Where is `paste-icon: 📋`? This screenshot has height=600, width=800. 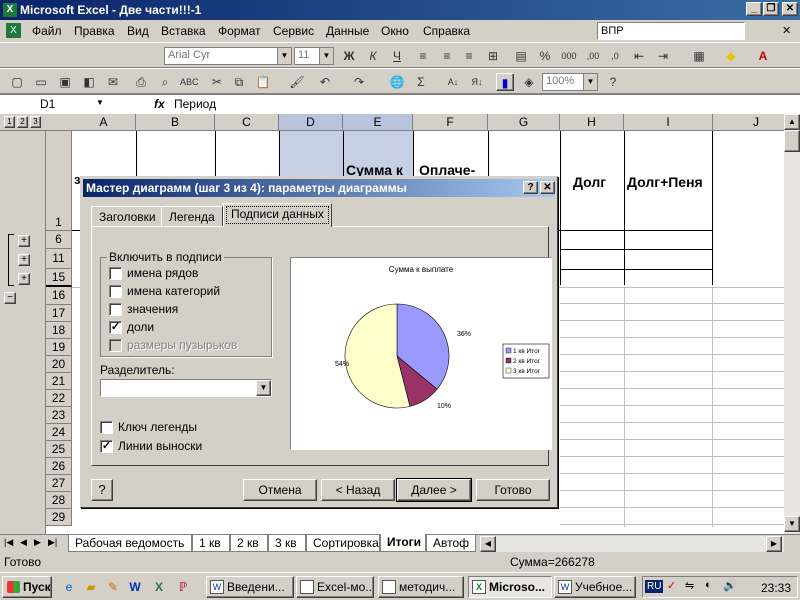 paste-icon: 📋 is located at coordinates (263, 82).